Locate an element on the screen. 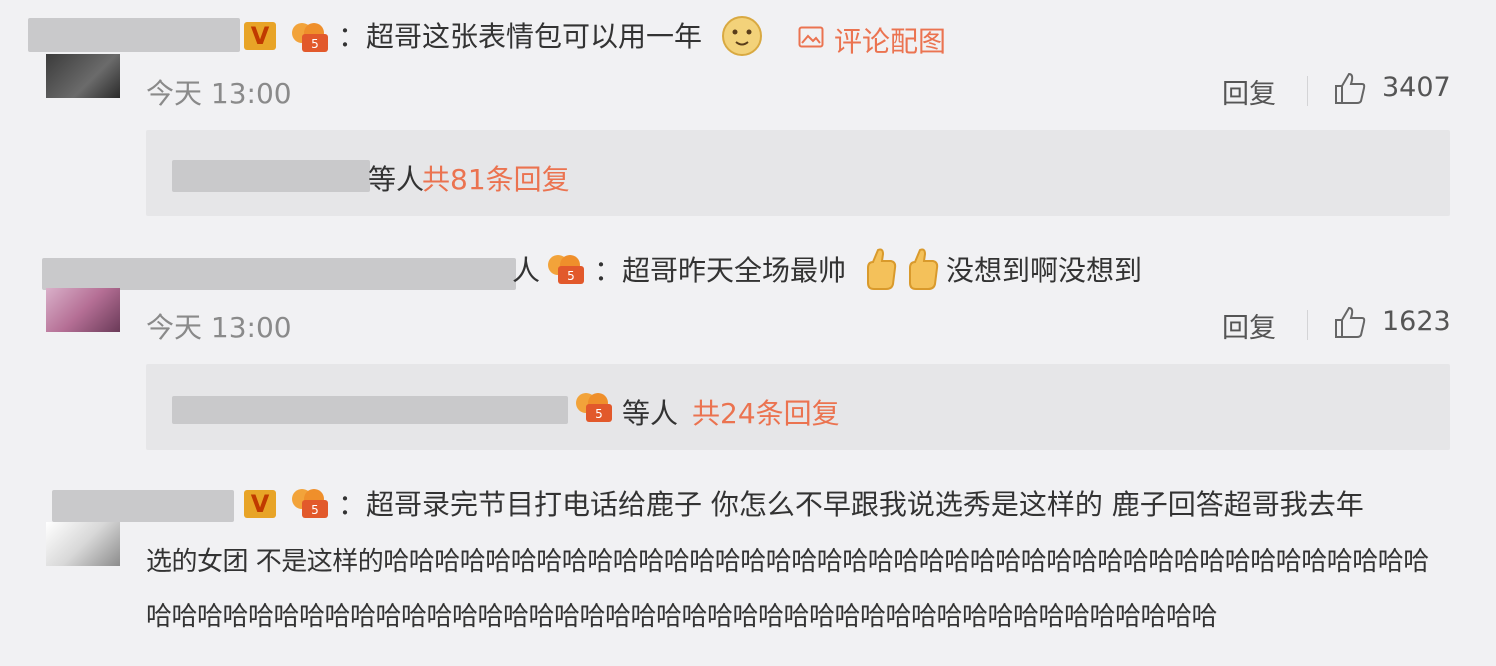  comment-text: ：超哥昨天全场最帅 is located at coordinates (720, 270).